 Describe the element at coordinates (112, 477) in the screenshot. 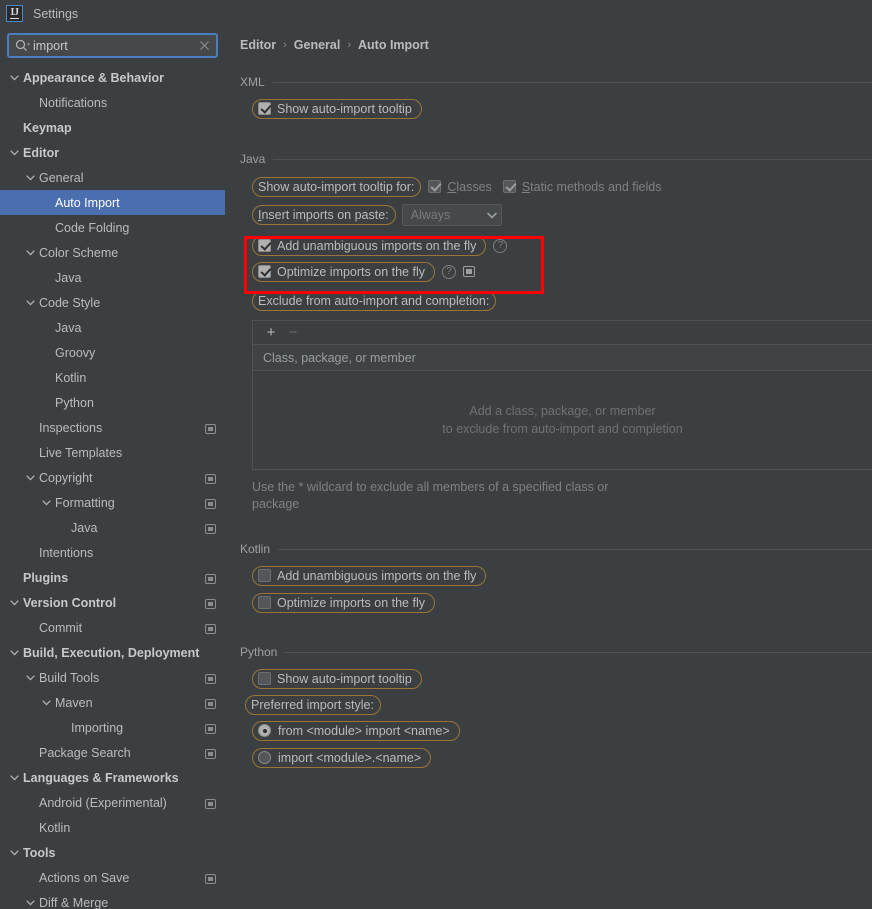

I see `sidebar-item-copyright: Copyright` at that location.